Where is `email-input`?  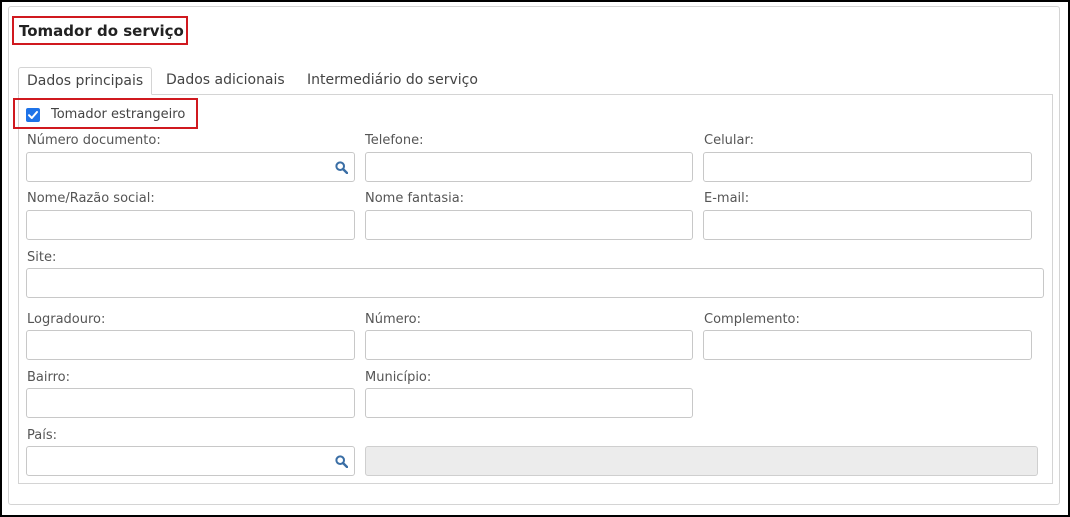 email-input is located at coordinates (867, 225).